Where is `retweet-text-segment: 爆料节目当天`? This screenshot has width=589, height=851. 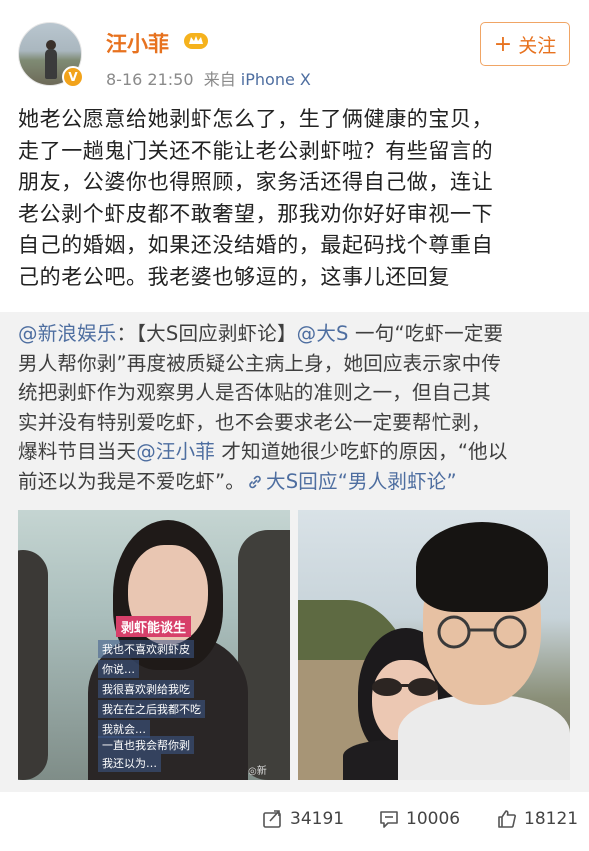
retweet-text-segment: 爆料节目当天 is located at coordinates (77, 451).